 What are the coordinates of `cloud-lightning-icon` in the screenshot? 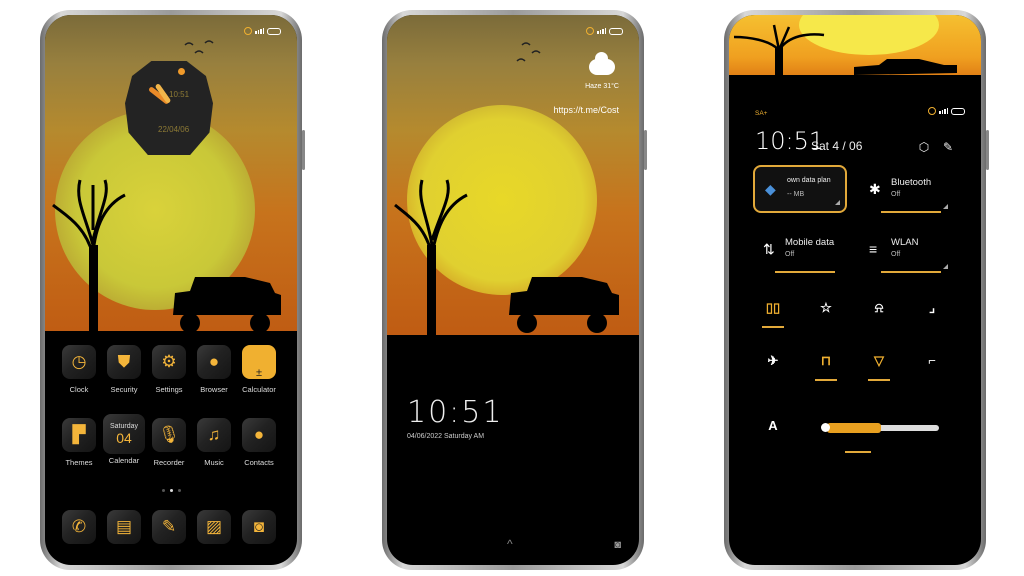 It's located at (602, 63).